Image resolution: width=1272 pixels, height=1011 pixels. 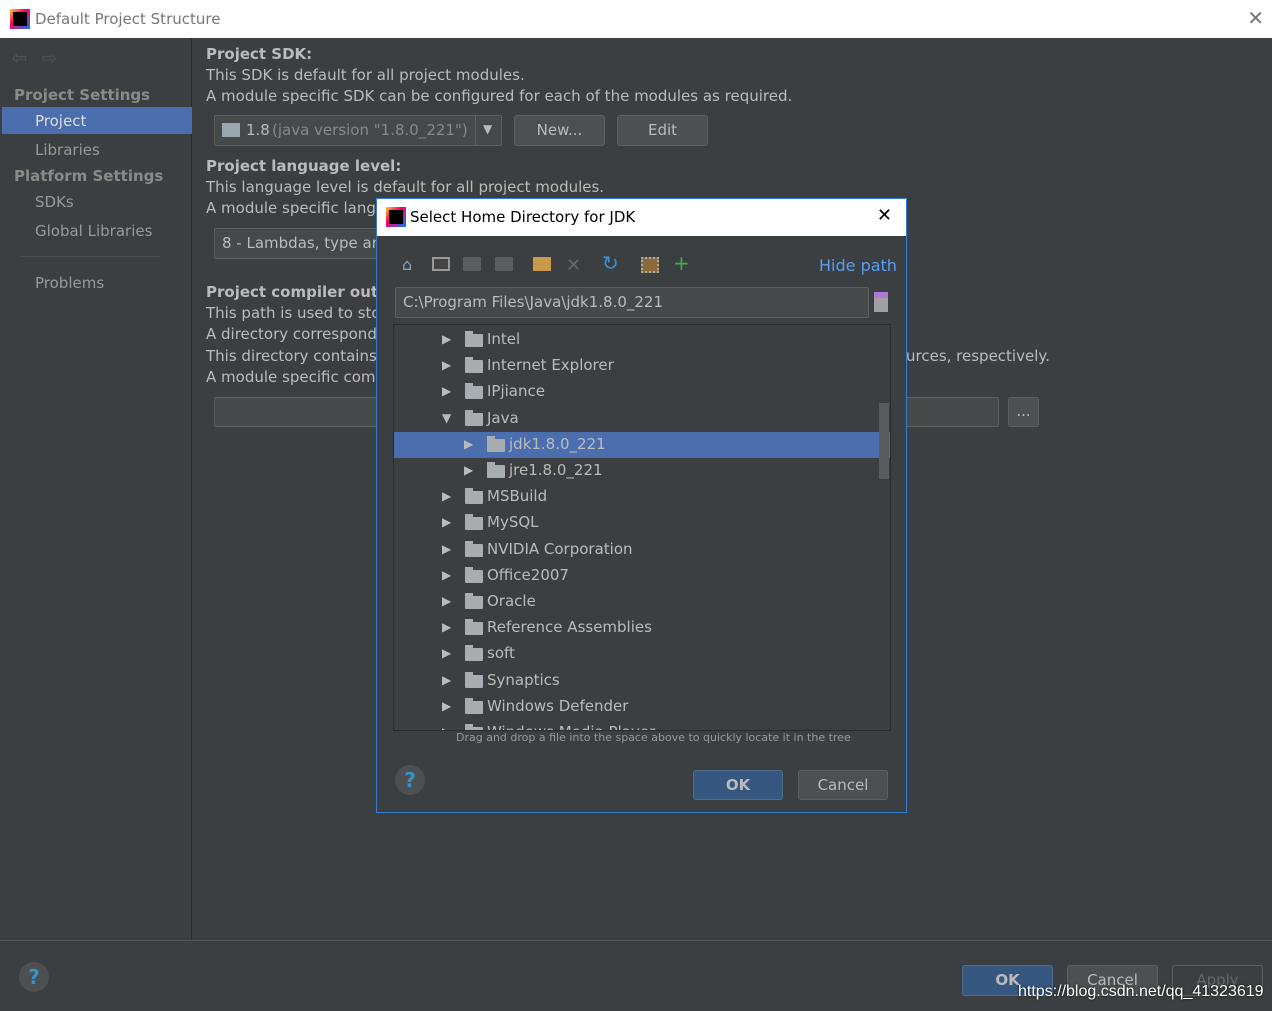 What do you see at coordinates (97, 120) in the screenshot?
I see `sidebar-selection` at bounding box center [97, 120].